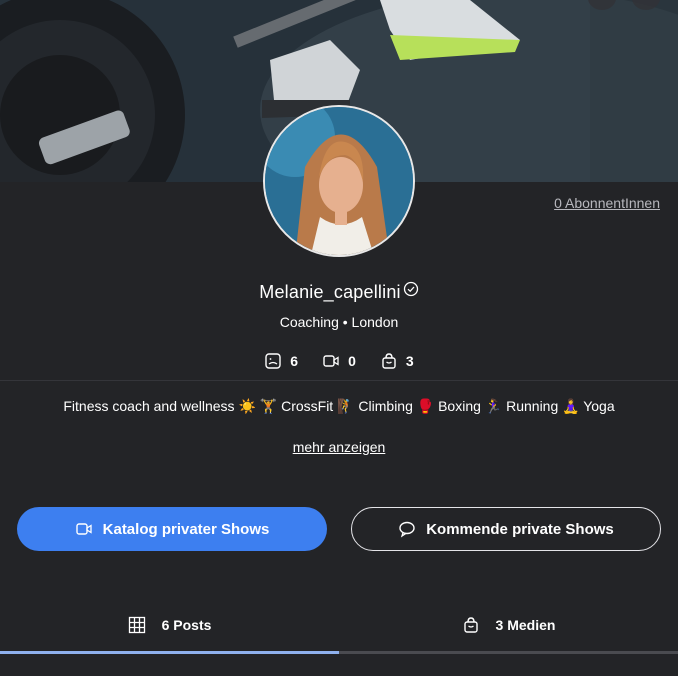 This screenshot has height=676, width=678. What do you see at coordinates (339, 447) in the screenshot?
I see `show-more-link: mehr anzeigen` at bounding box center [339, 447].